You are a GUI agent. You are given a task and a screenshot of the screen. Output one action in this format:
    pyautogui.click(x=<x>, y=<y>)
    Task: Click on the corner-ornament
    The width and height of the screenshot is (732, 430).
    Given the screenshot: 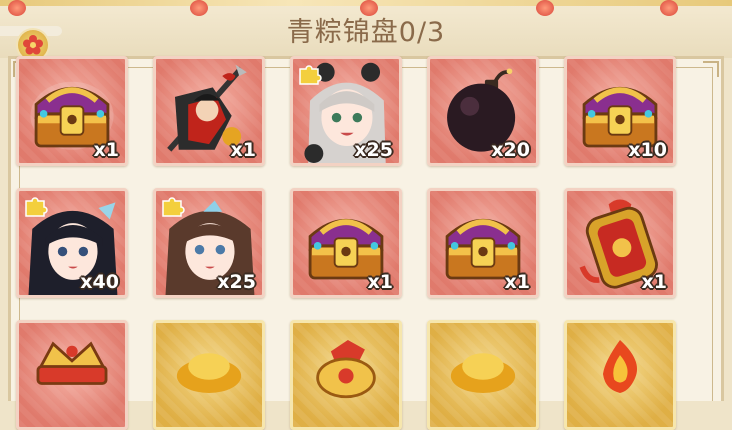 What is the action you would take?
    pyautogui.click(x=711, y=69)
    